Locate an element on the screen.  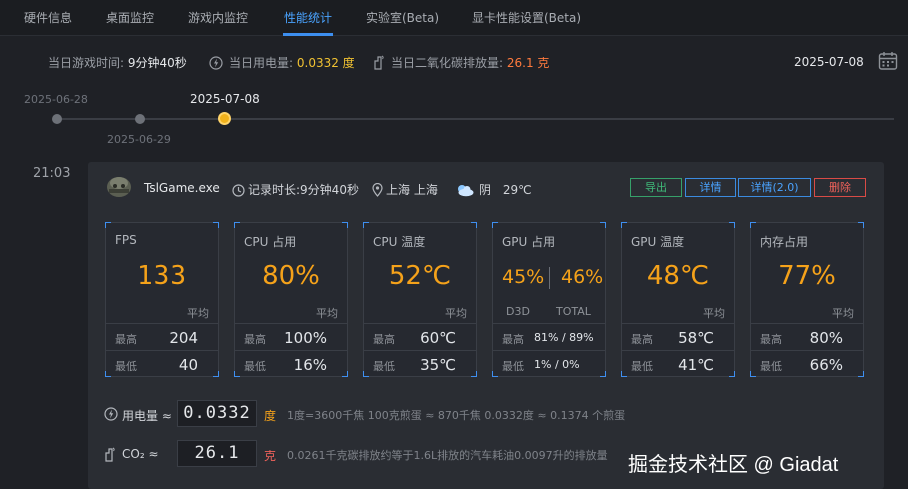
gpu-total-label: TOTAL is located at coordinates (573, 311).